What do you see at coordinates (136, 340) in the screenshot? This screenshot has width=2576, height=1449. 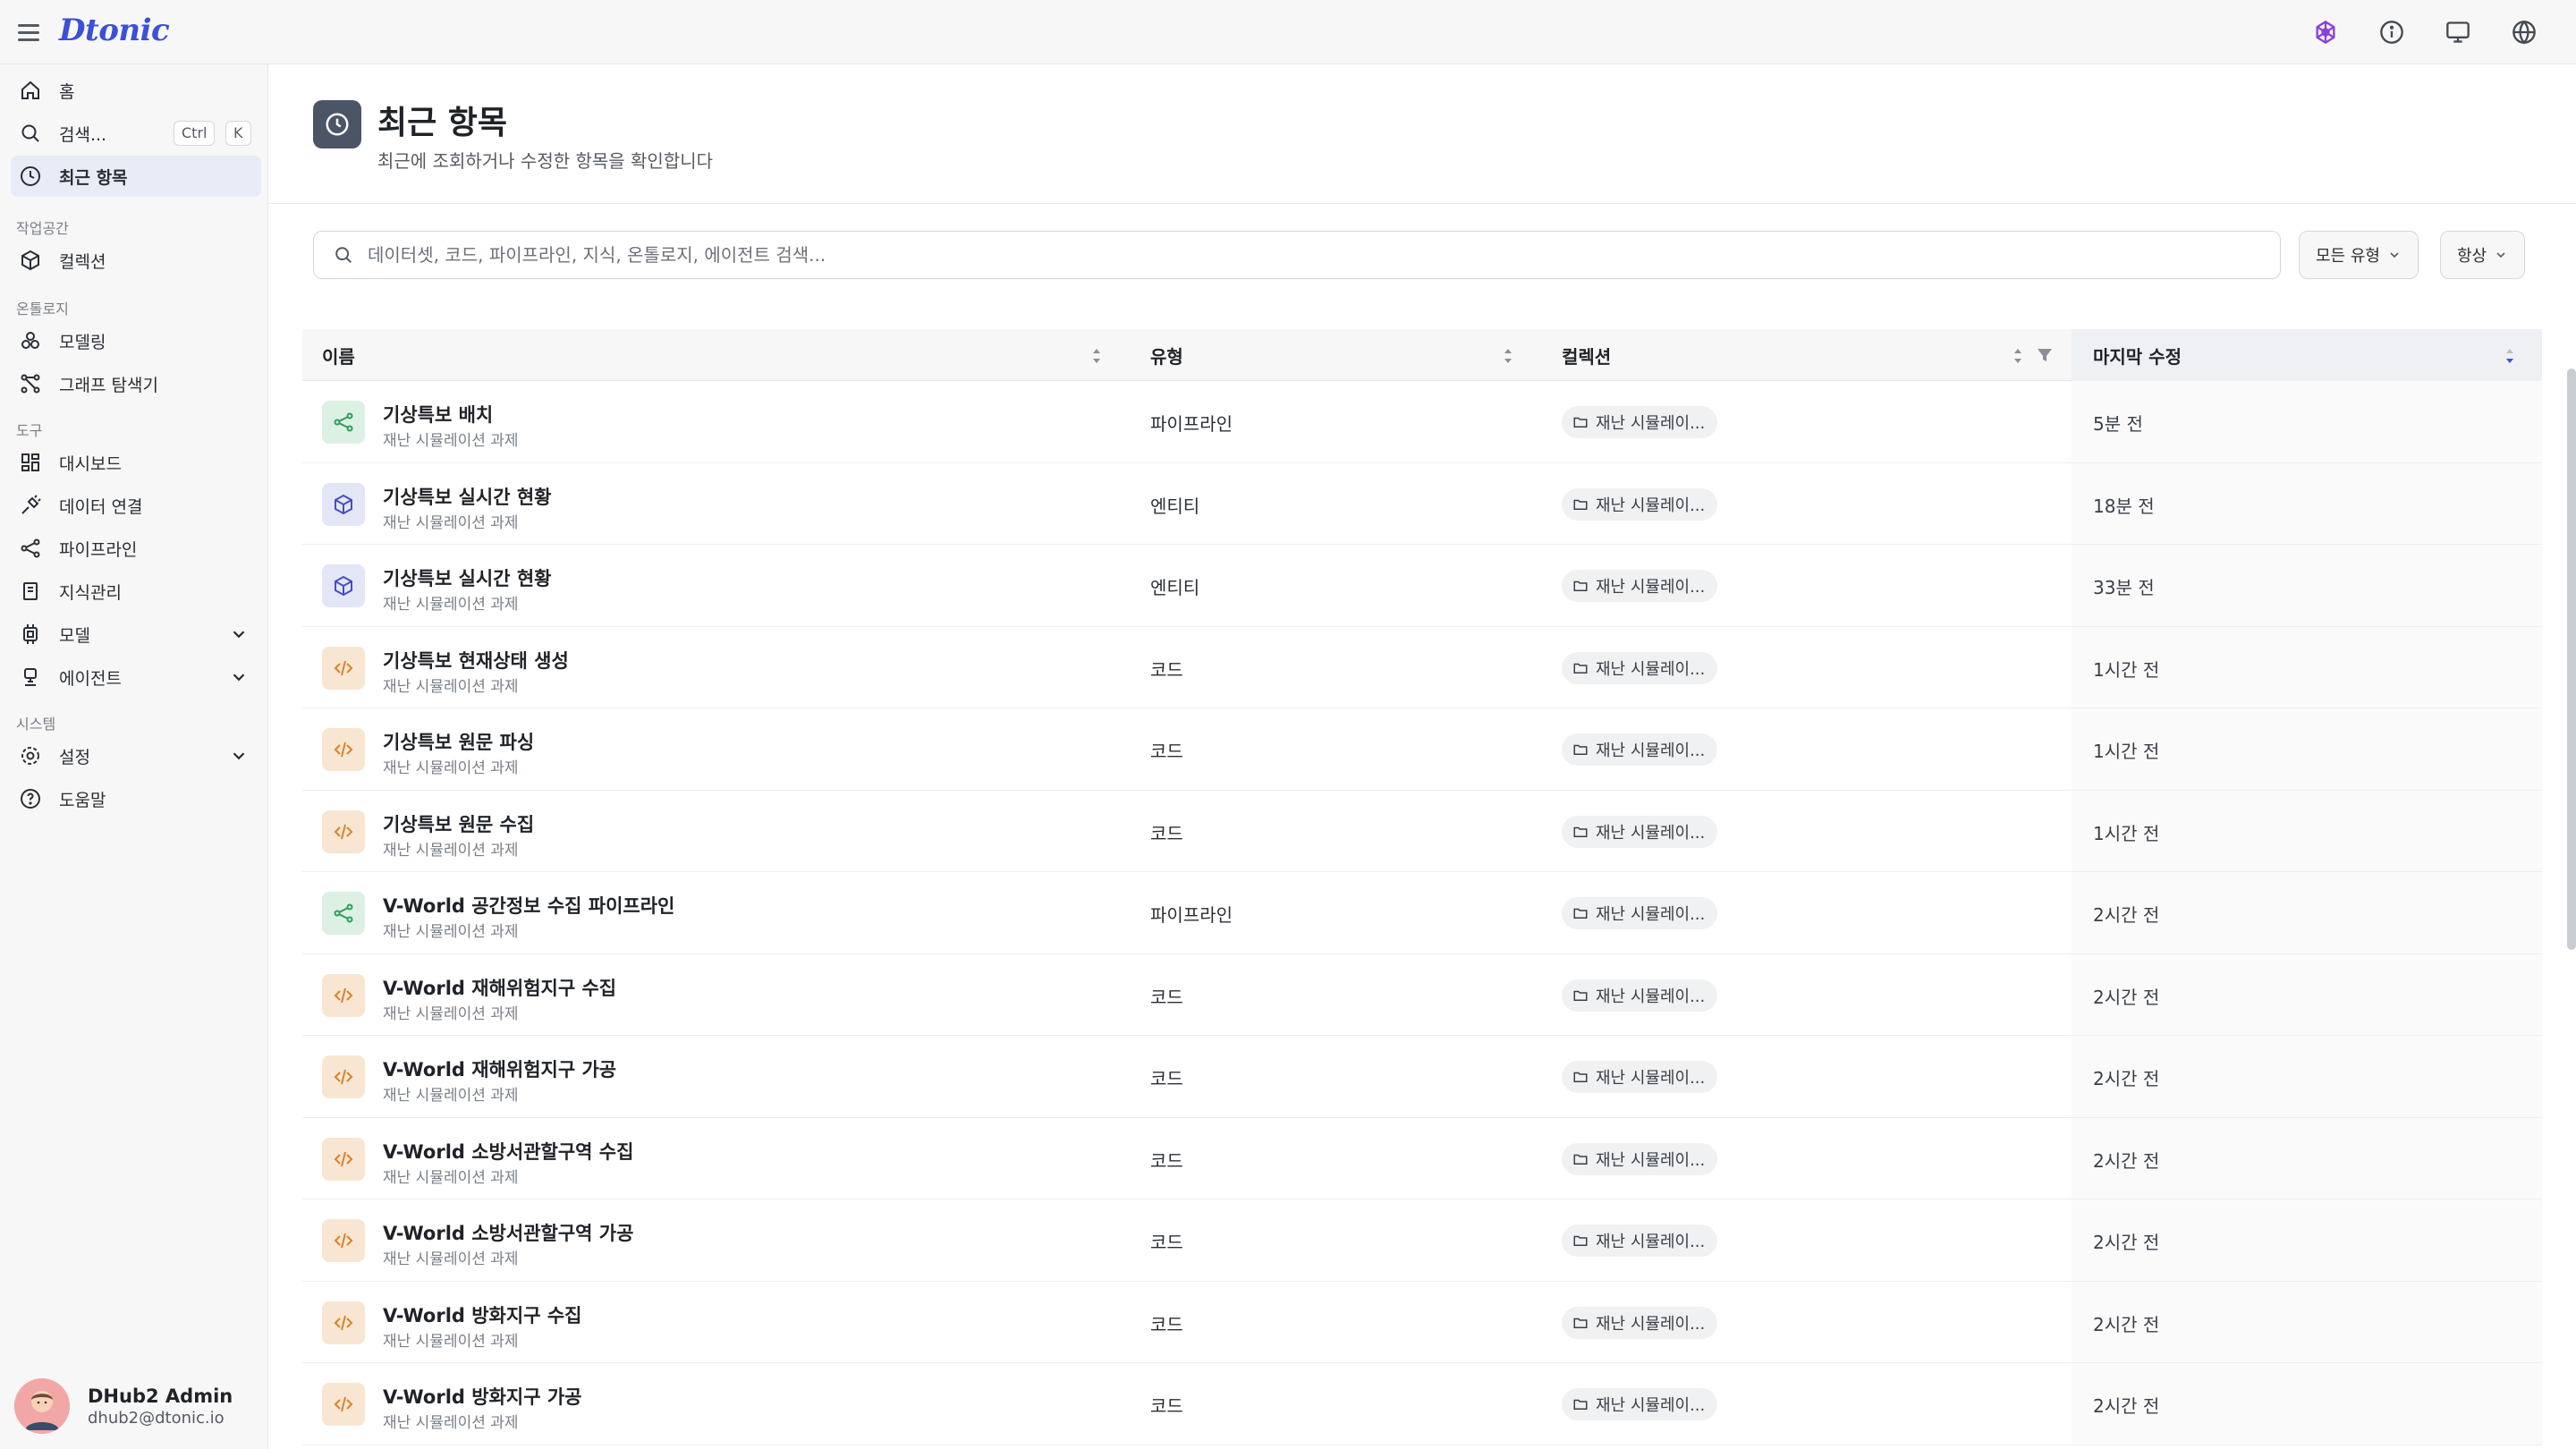 I see `sidebar-item-modeling: 모델링` at bounding box center [136, 340].